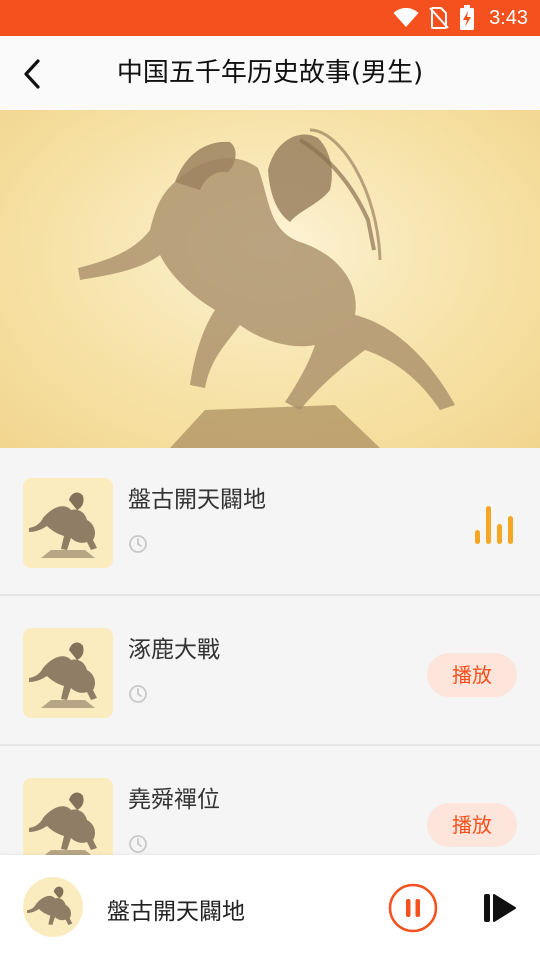 This screenshot has height=960, width=540. Describe the element at coordinates (270, 801) in the screenshot. I see `list-item: 堯舜禪位 播放` at that location.